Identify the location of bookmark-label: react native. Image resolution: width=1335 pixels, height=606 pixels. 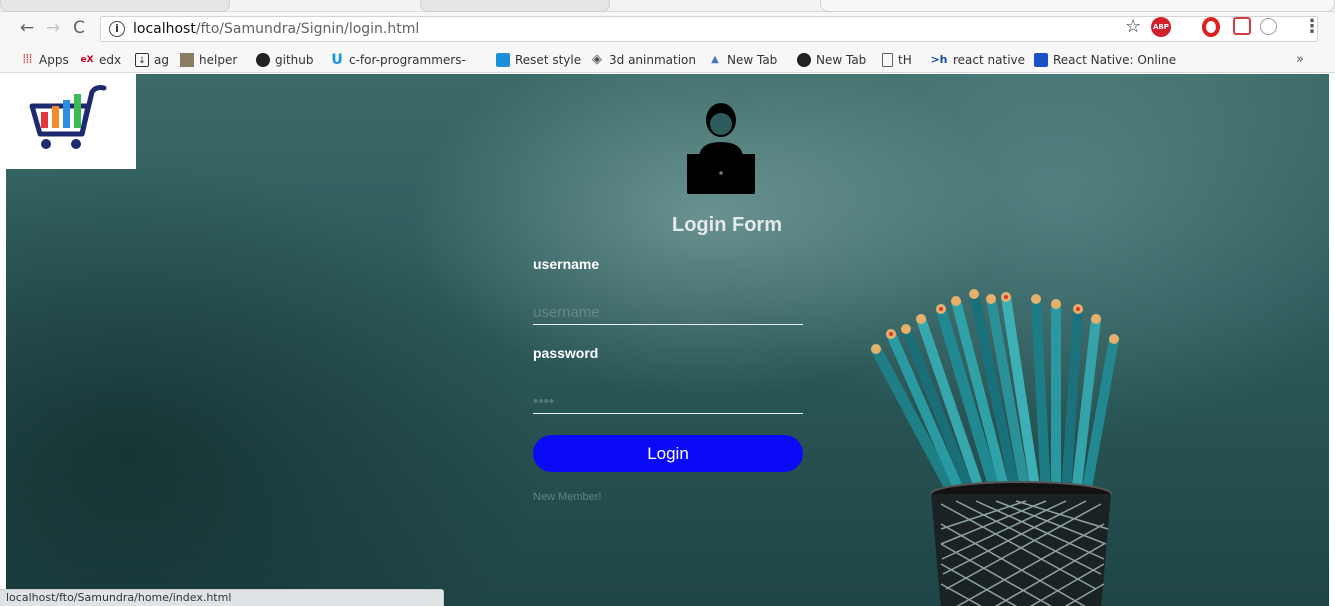
(989, 59).